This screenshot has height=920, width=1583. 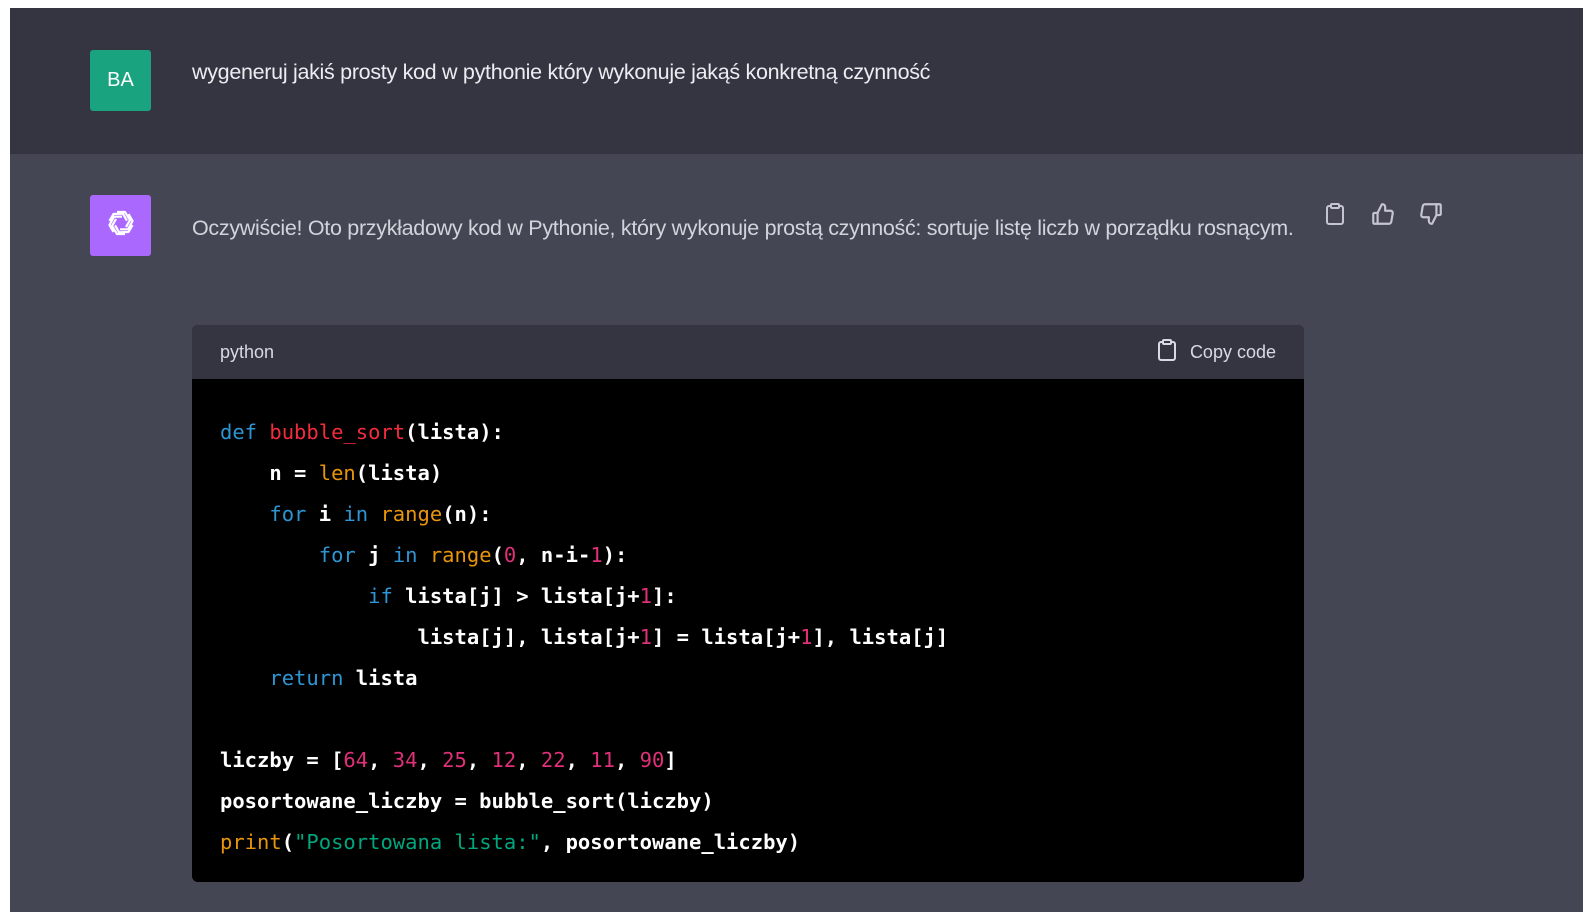 What do you see at coordinates (748, 555) in the screenshot?
I see `code-line: for j in range(0, n-i-1):` at bounding box center [748, 555].